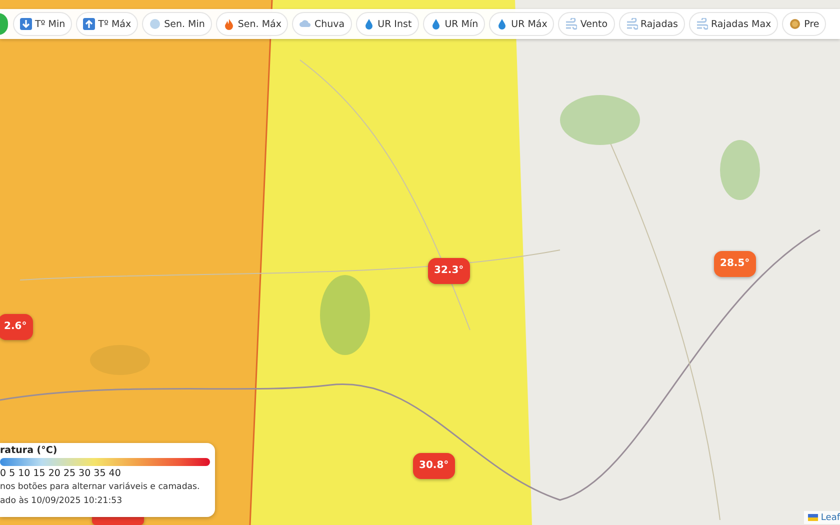  What do you see at coordinates (16, 327) in the screenshot?
I see `temperature-marker: 2.6°` at bounding box center [16, 327].